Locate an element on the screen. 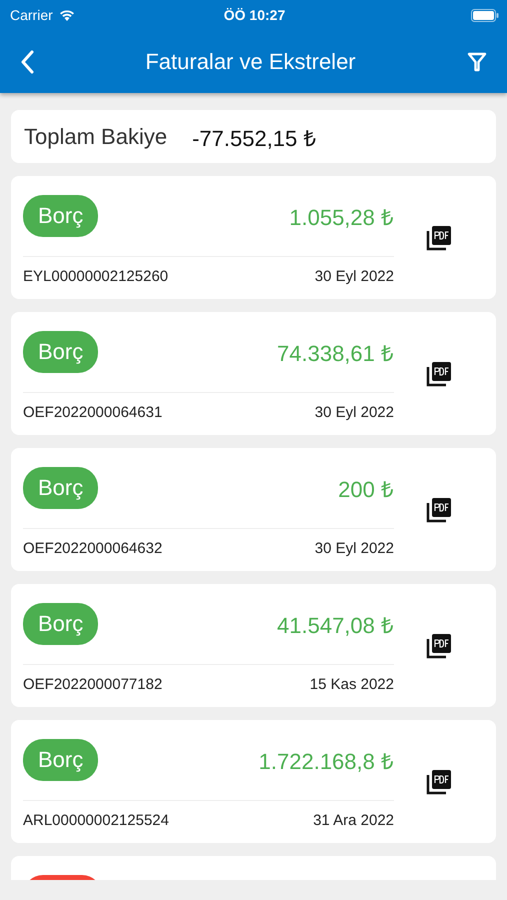 Image resolution: width=507 pixels, height=900 pixels. invoice-amount: 41.547,08 ₺ is located at coordinates (335, 625).